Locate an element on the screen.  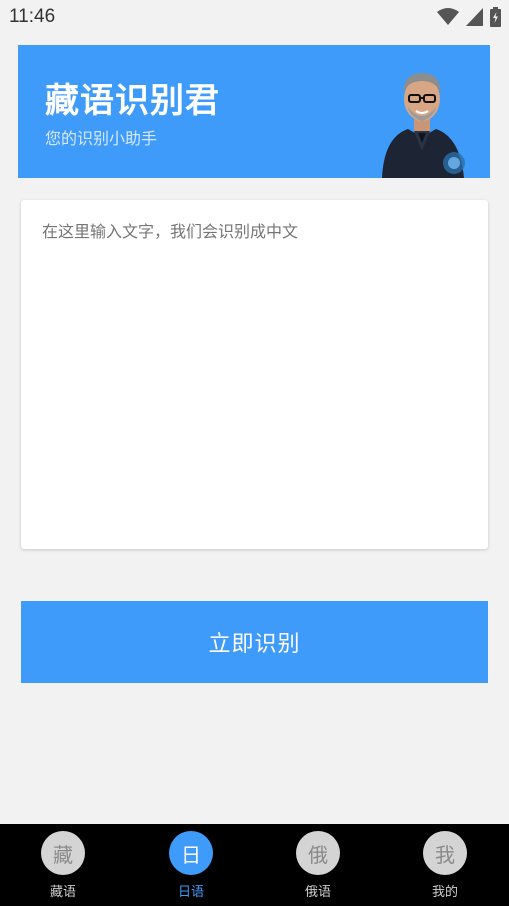
battery-icon is located at coordinates (495, 17).